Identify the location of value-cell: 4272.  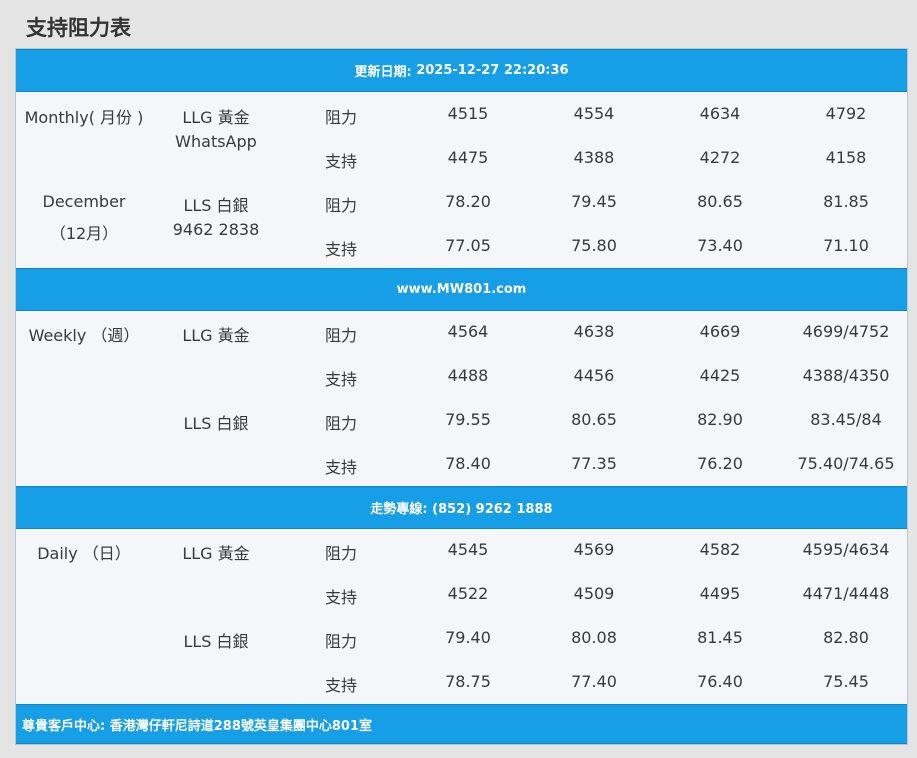
(720, 157).